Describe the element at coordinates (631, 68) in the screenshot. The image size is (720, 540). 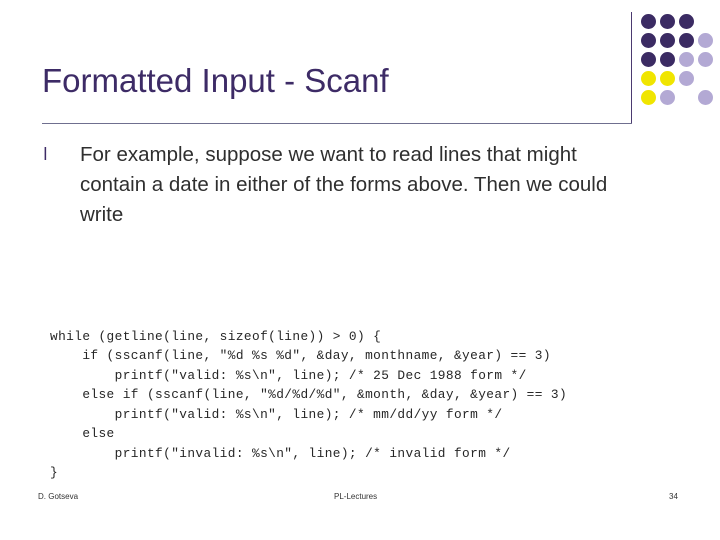
I see `vertical-divider` at that location.